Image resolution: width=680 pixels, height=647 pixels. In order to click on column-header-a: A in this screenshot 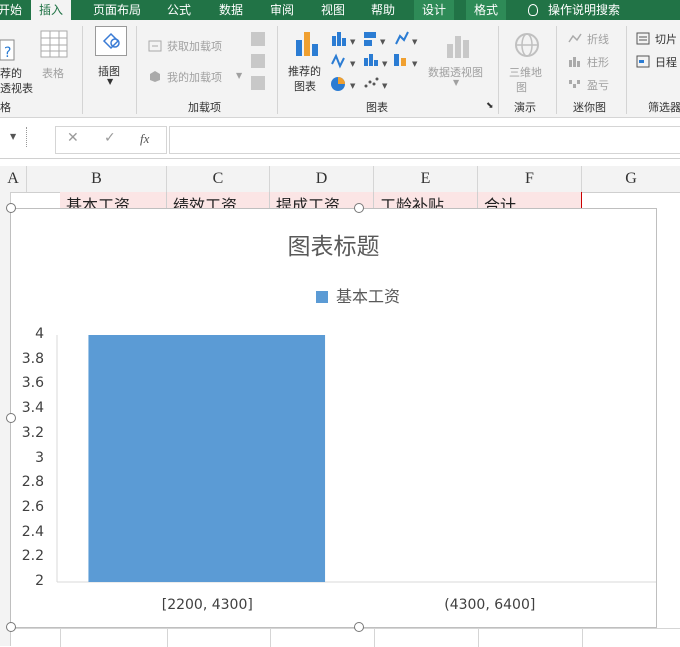, I will do `click(13, 179)`.